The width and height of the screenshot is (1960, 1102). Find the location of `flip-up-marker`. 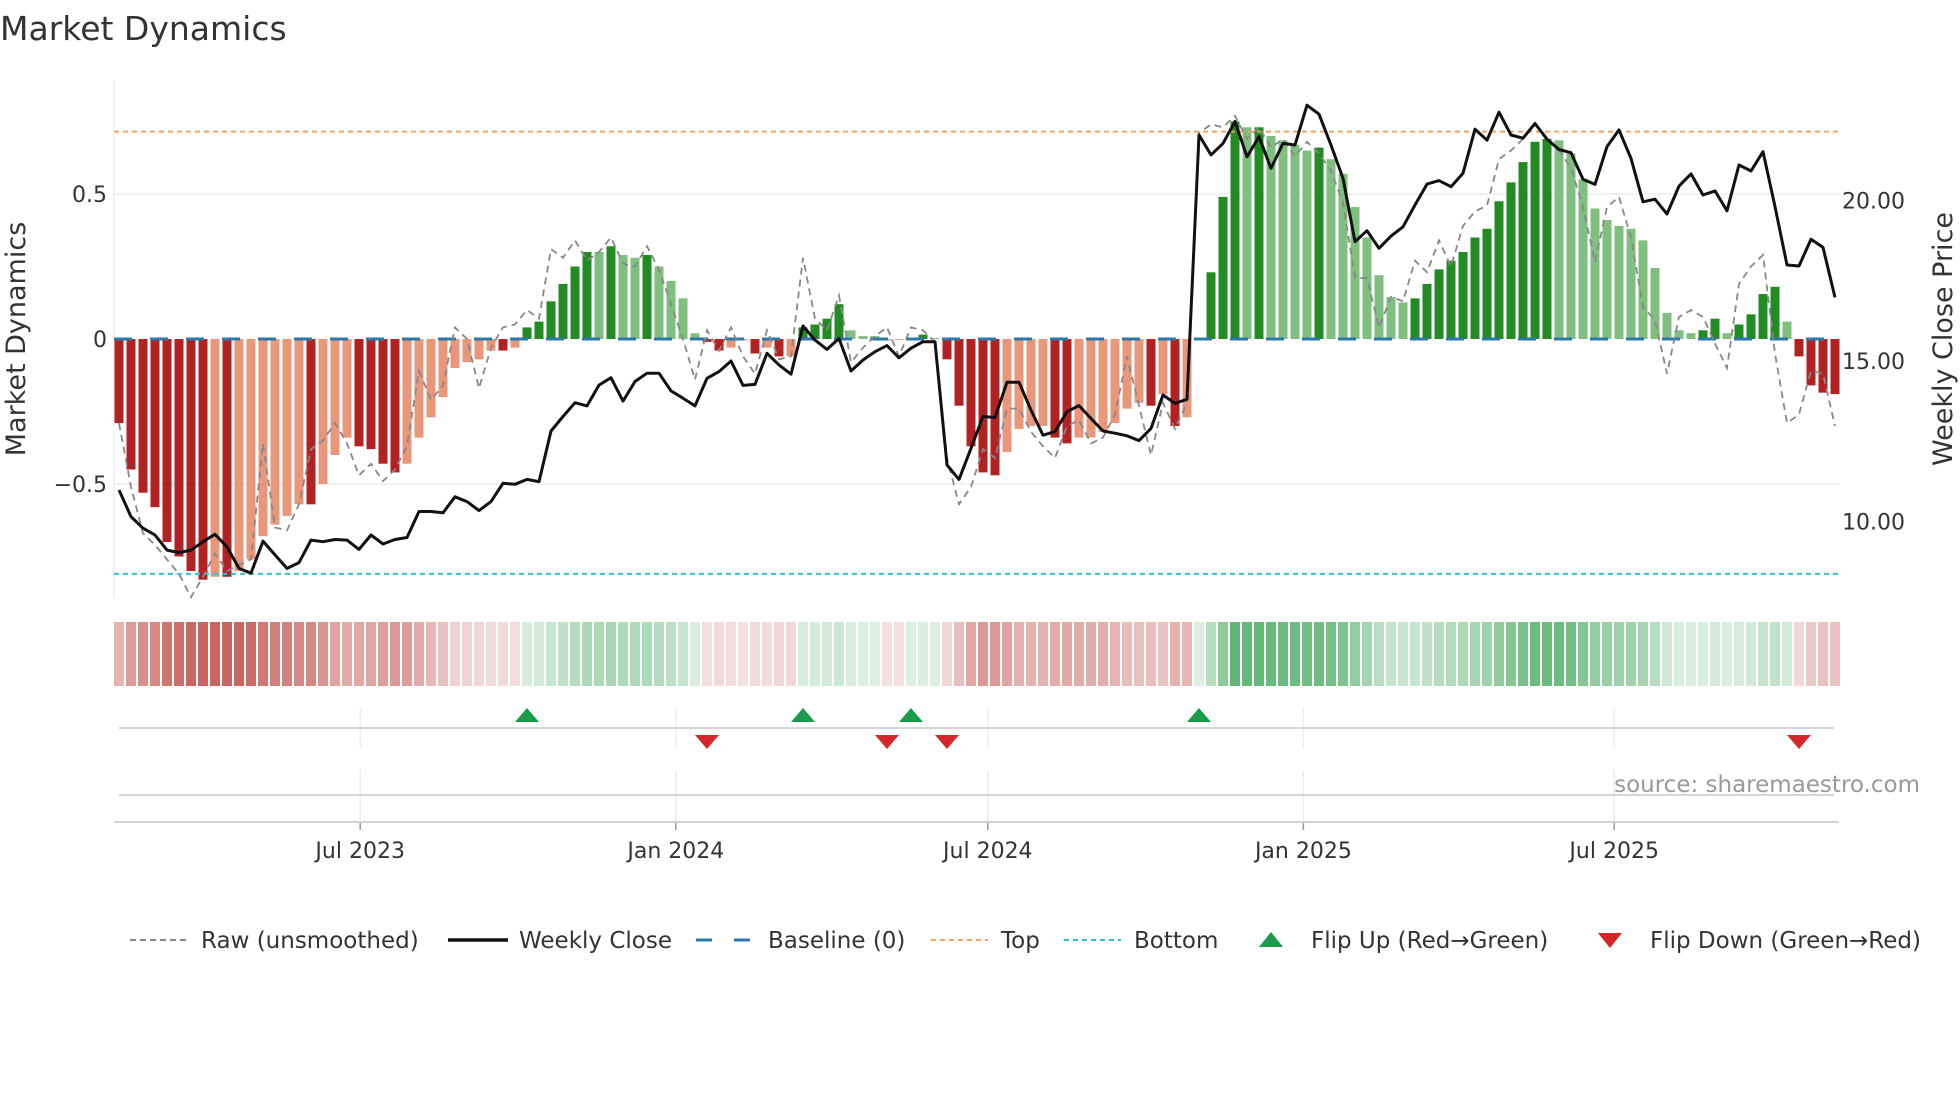

flip-up-marker is located at coordinates (911, 715).